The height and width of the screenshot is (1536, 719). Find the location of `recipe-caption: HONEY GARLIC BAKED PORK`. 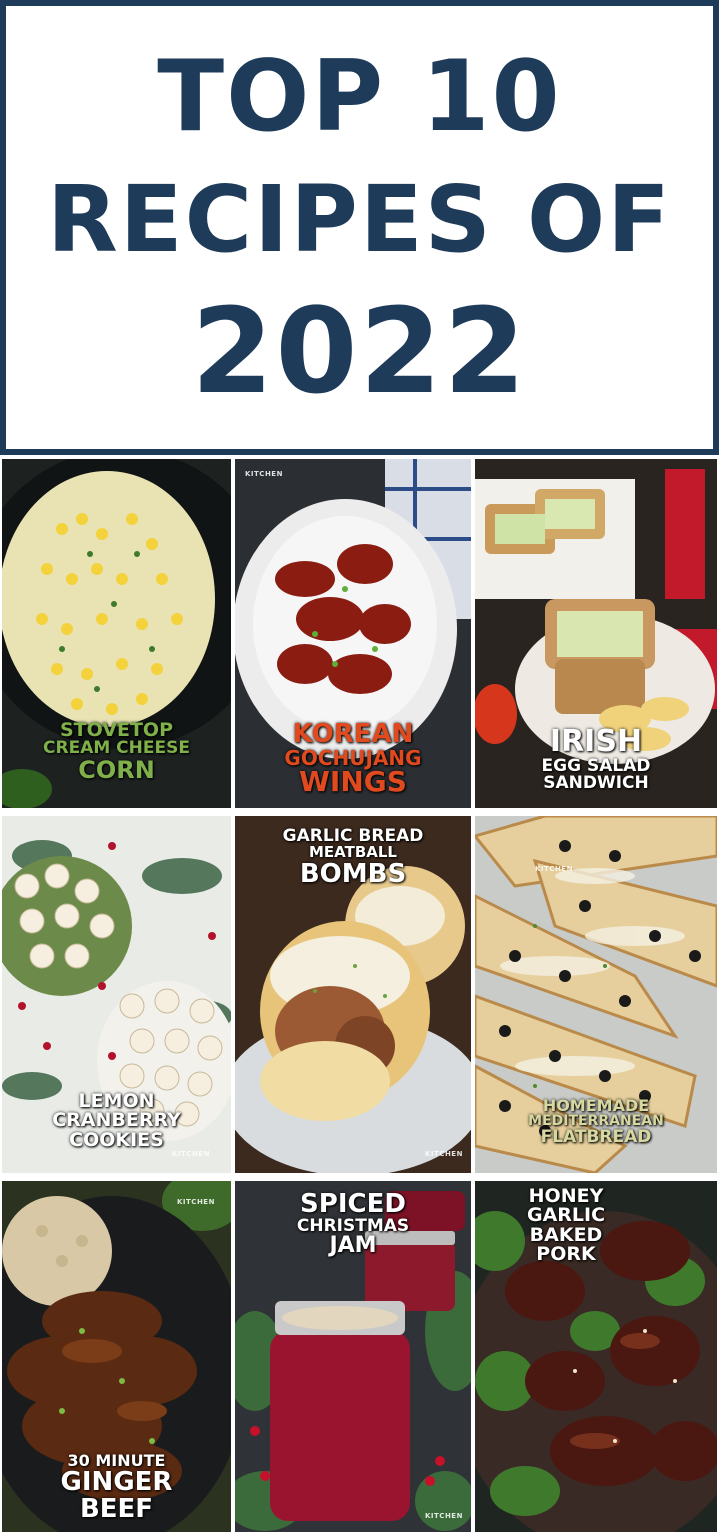

recipe-caption: HONEY GARLIC BAKED PORK is located at coordinates (596, 1226).